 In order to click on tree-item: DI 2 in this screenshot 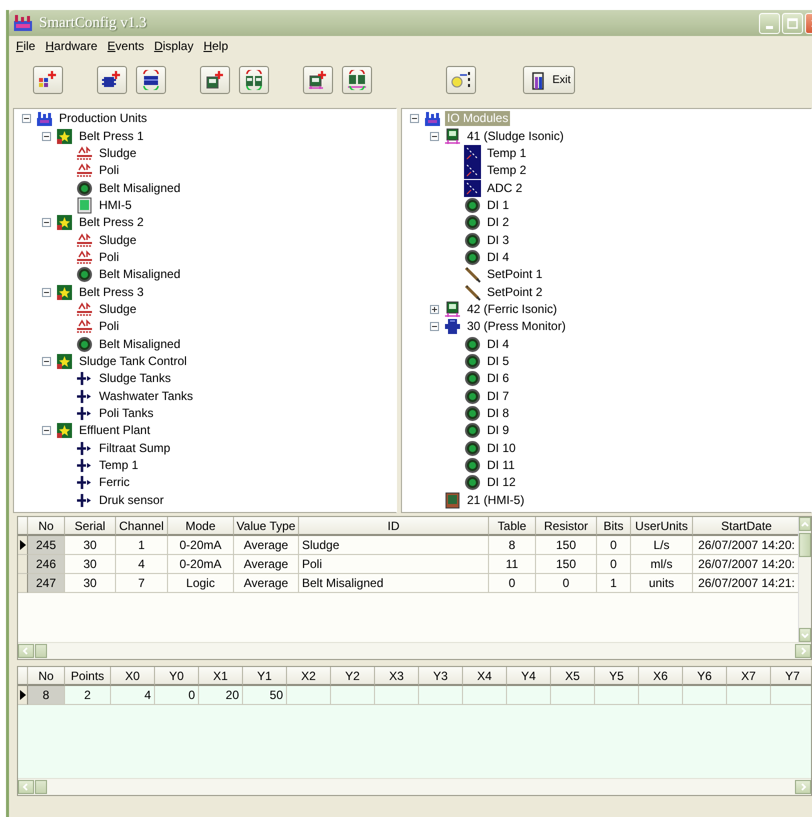, I will do `click(498, 222)`.